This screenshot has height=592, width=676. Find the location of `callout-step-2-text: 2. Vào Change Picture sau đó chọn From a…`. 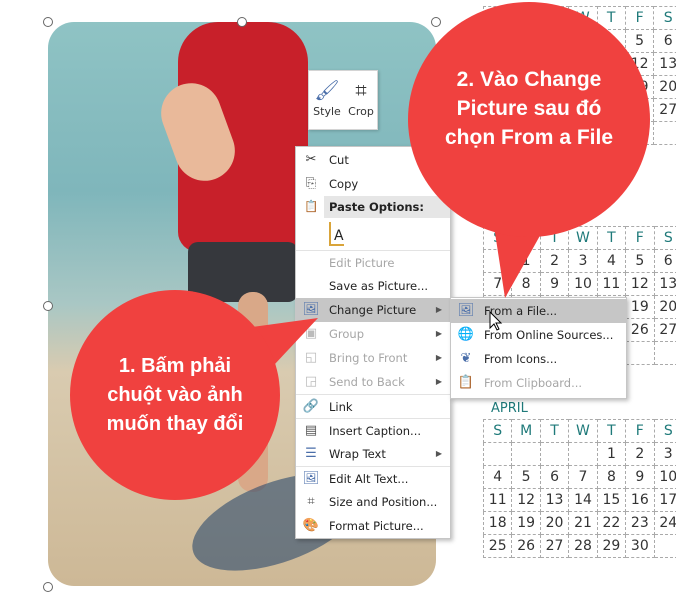

callout-step-2-text: 2. Vào Change Picture sau đó chọn From a… is located at coordinates (529, 108).